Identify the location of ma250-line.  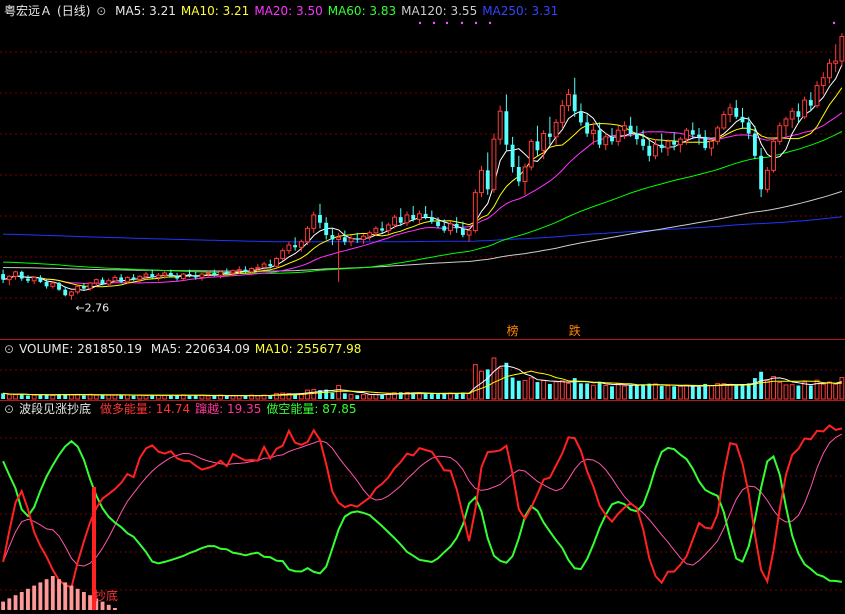
(422, 229).